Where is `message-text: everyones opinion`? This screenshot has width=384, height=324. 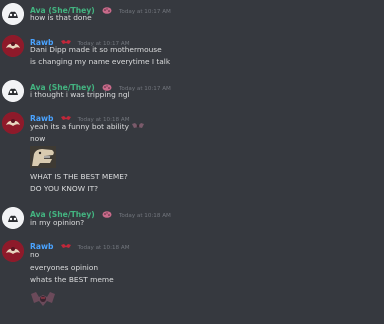 message-text: everyones opinion is located at coordinates (64, 267).